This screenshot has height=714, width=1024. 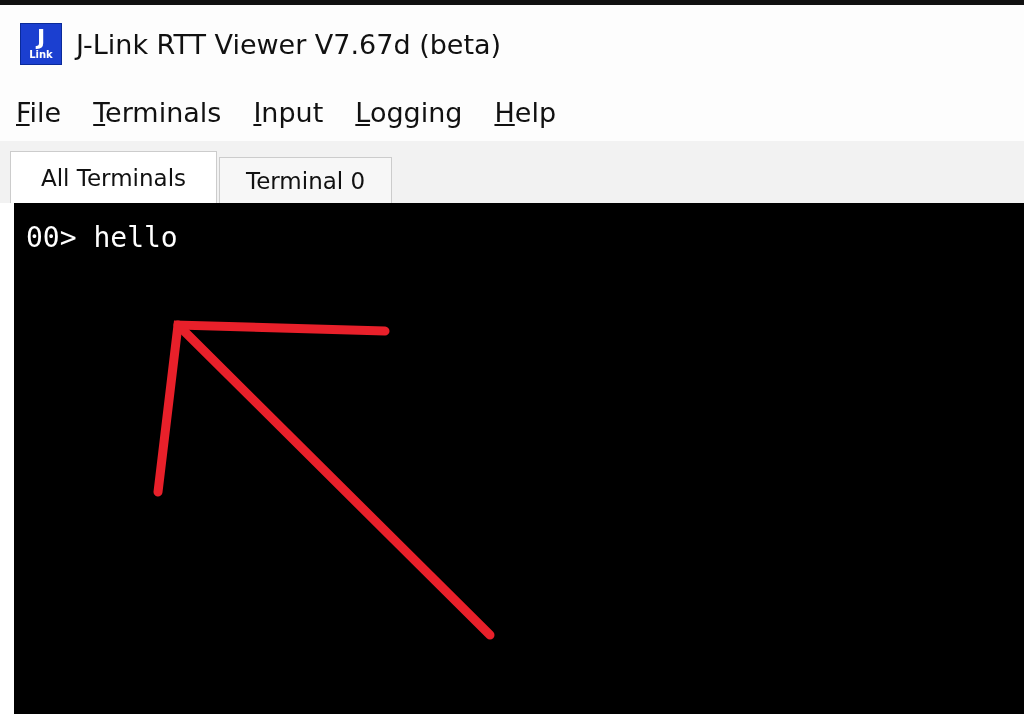 What do you see at coordinates (157, 112) in the screenshot?
I see `menu-item: Terminals` at bounding box center [157, 112].